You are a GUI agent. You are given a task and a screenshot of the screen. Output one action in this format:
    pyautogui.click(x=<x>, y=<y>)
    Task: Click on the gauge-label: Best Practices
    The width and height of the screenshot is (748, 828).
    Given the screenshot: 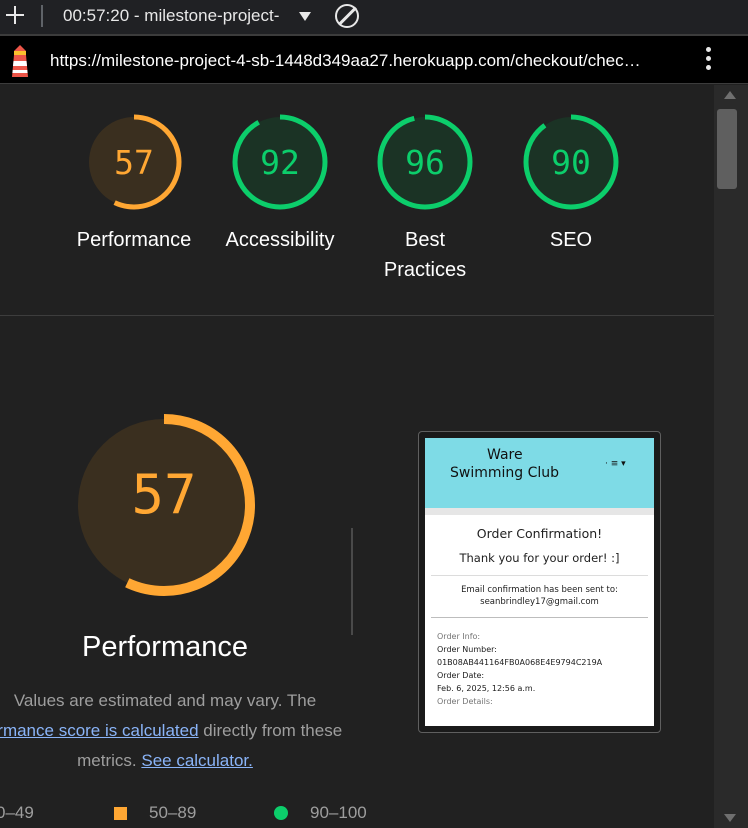 What is the action you would take?
    pyautogui.click(x=425, y=255)
    